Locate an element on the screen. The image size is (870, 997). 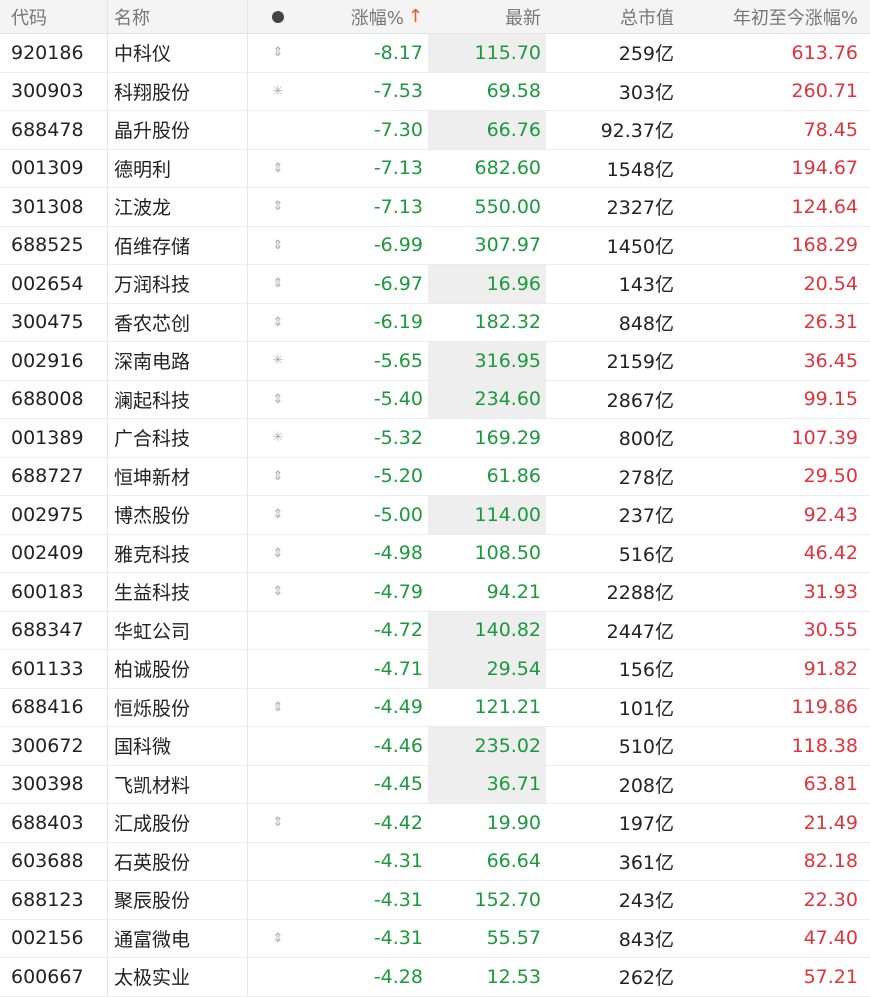
stock-code: 001389 is located at coordinates (54, 438).